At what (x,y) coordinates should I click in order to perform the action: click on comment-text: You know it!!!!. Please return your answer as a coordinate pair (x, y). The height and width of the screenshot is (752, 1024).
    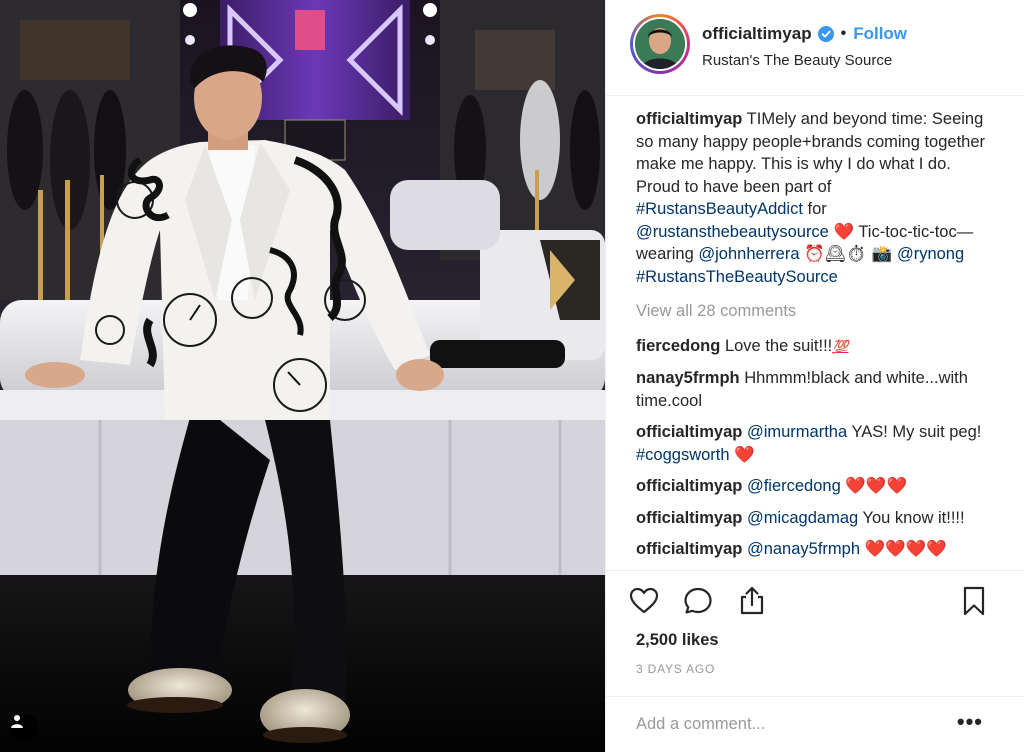
    Looking at the image, I should click on (913, 517).